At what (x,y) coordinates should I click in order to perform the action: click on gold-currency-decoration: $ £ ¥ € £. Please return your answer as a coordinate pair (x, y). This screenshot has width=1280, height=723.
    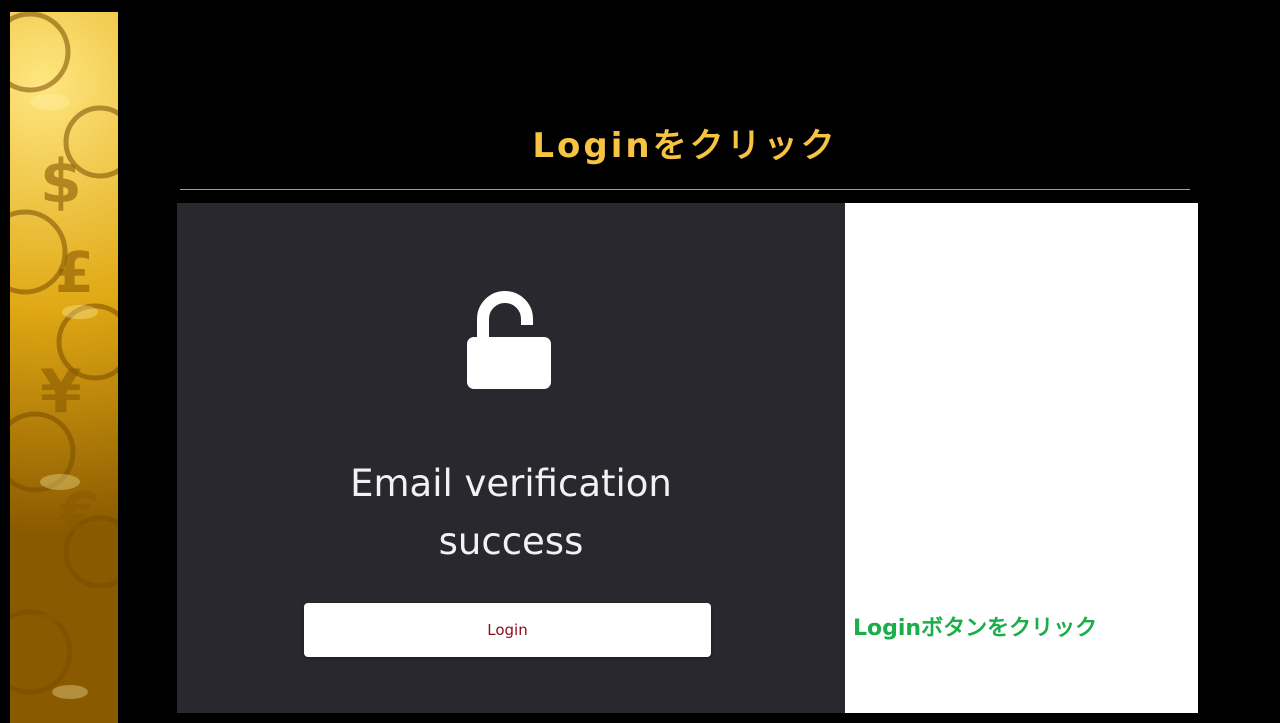
    Looking at the image, I should click on (64, 367).